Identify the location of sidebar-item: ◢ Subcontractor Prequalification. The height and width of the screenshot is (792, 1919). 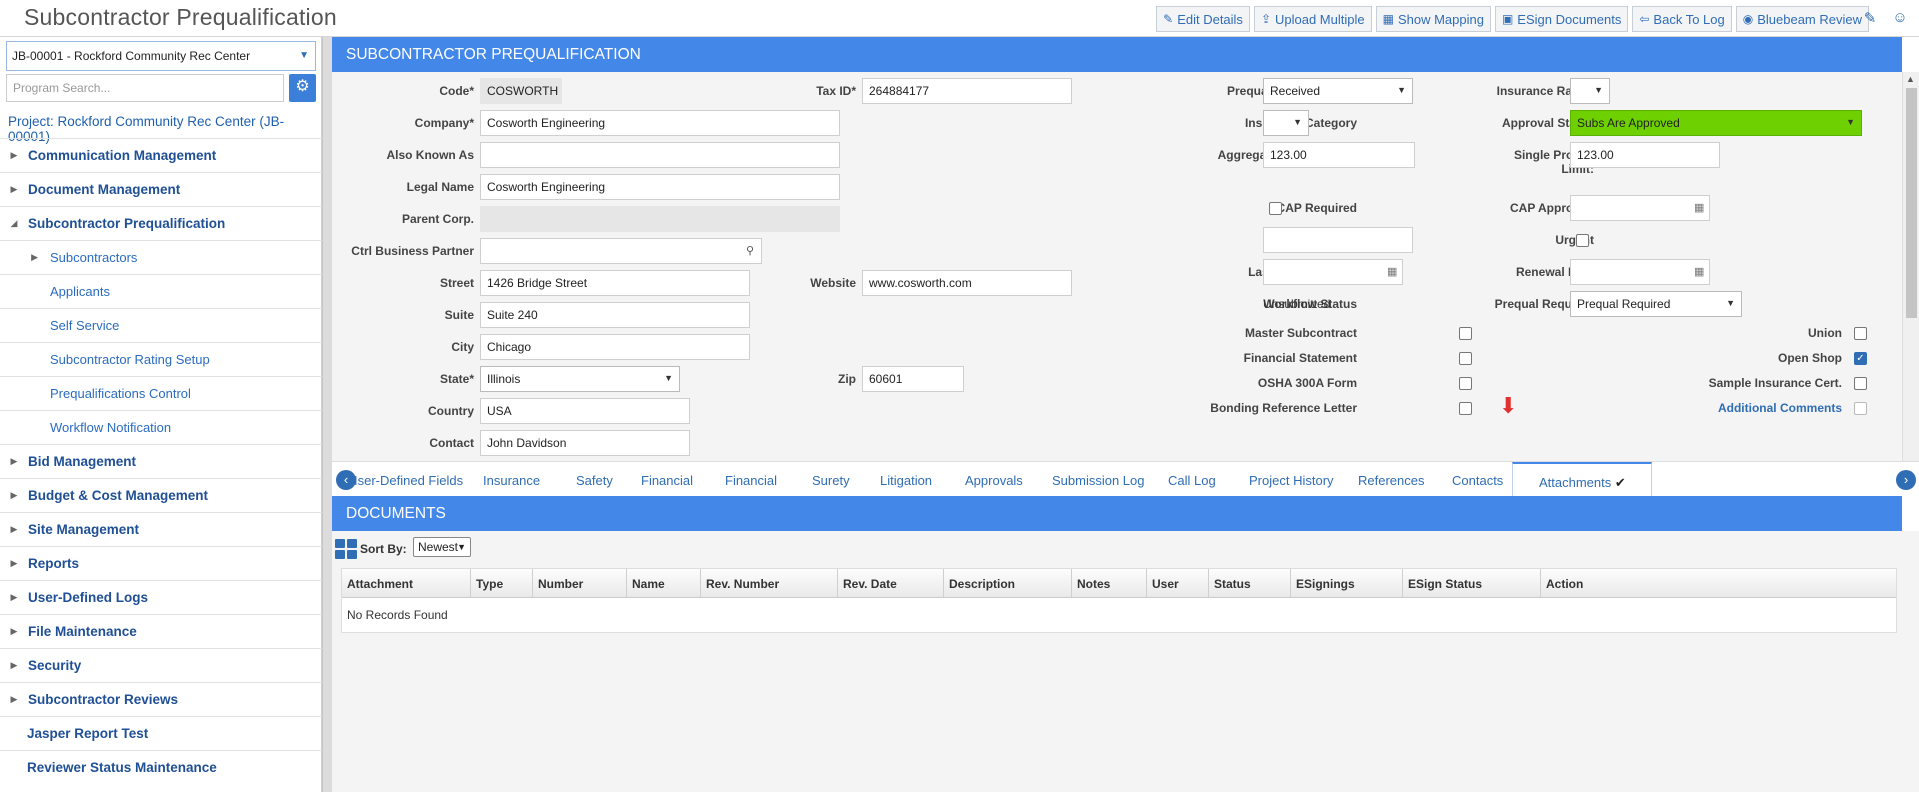
(161, 223).